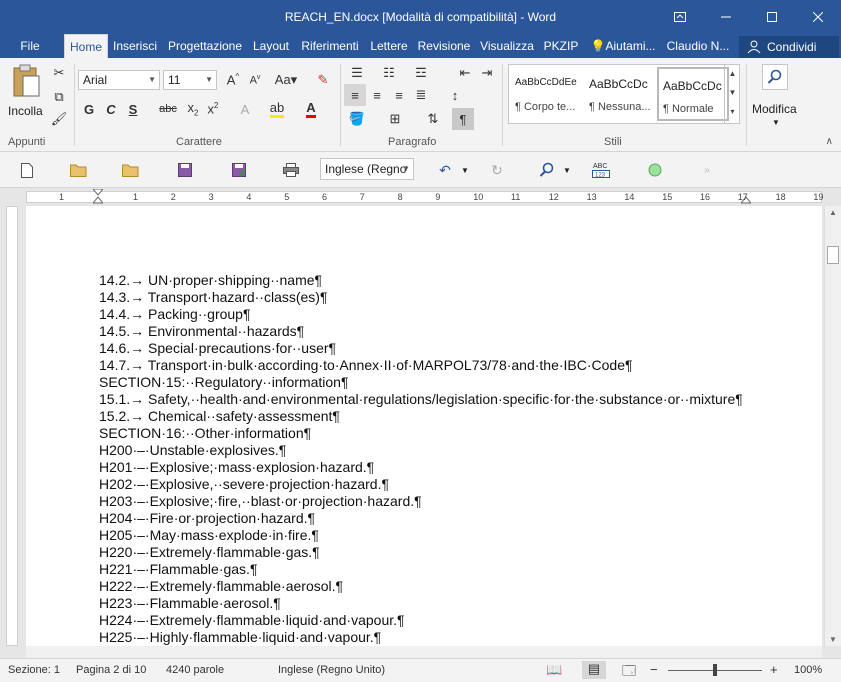 The image size is (841, 682). What do you see at coordinates (245, 109) in the screenshot?
I see `text-effects-button: A` at bounding box center [245, 109].